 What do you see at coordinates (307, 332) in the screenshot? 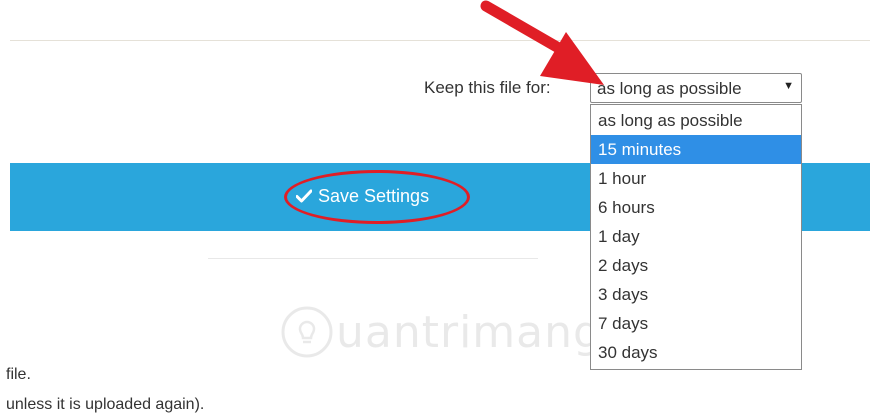
I see `lightbulb-icon` at bounding box center [307, 332].